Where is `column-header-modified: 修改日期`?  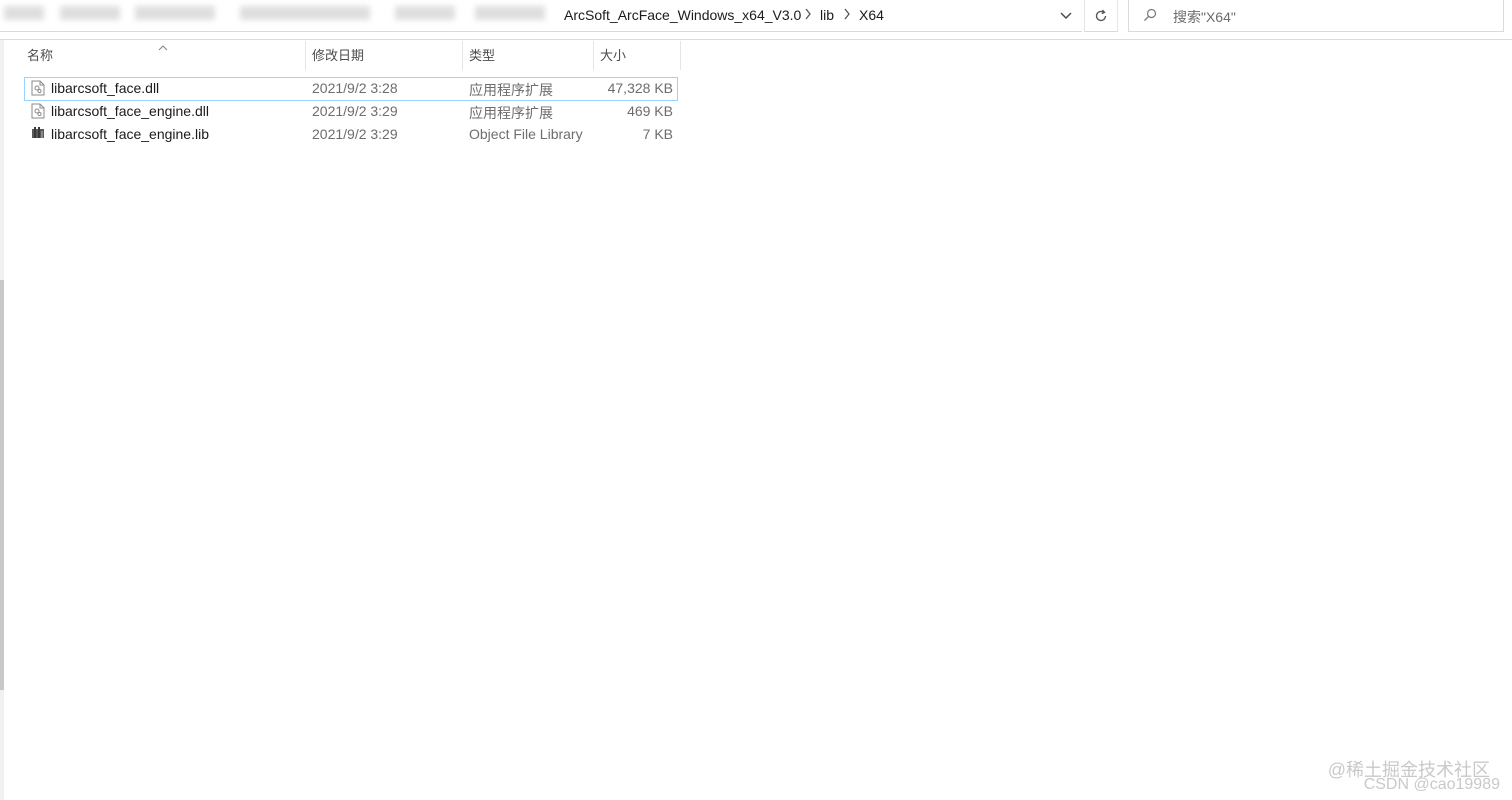
column-header-modified: 修改日期 is located at coordinates (338, 55).